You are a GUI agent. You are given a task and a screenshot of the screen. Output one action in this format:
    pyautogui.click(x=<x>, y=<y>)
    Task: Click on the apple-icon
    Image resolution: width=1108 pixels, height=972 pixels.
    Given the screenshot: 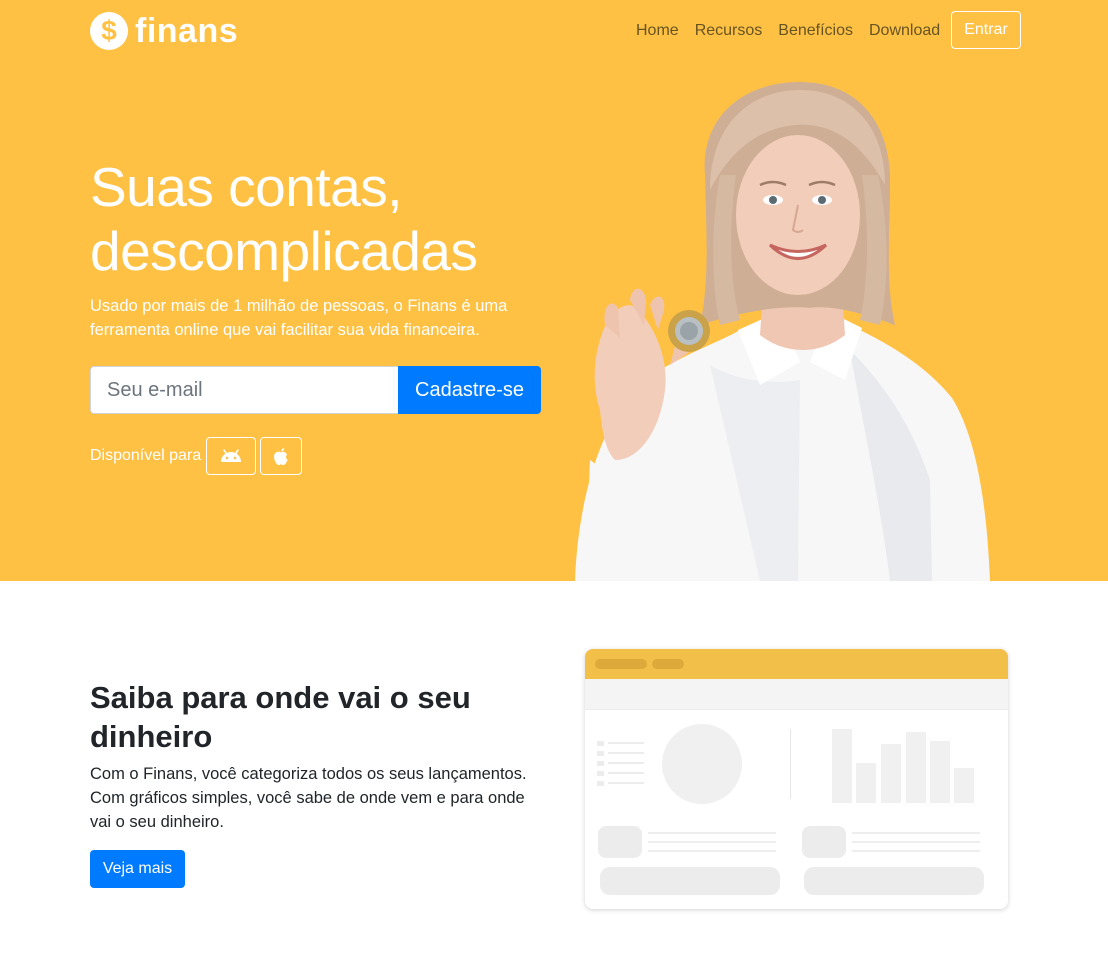 What is the action you would take?
    pyautogui.click(x=281, y=456)
    